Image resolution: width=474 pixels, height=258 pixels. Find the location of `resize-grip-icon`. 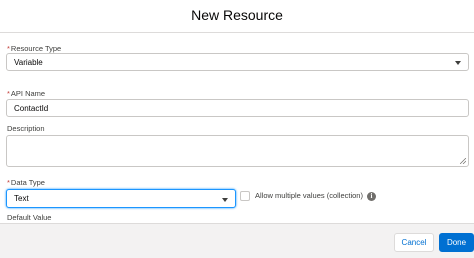

resize-grip-icon is located at coordinates (463, 161).